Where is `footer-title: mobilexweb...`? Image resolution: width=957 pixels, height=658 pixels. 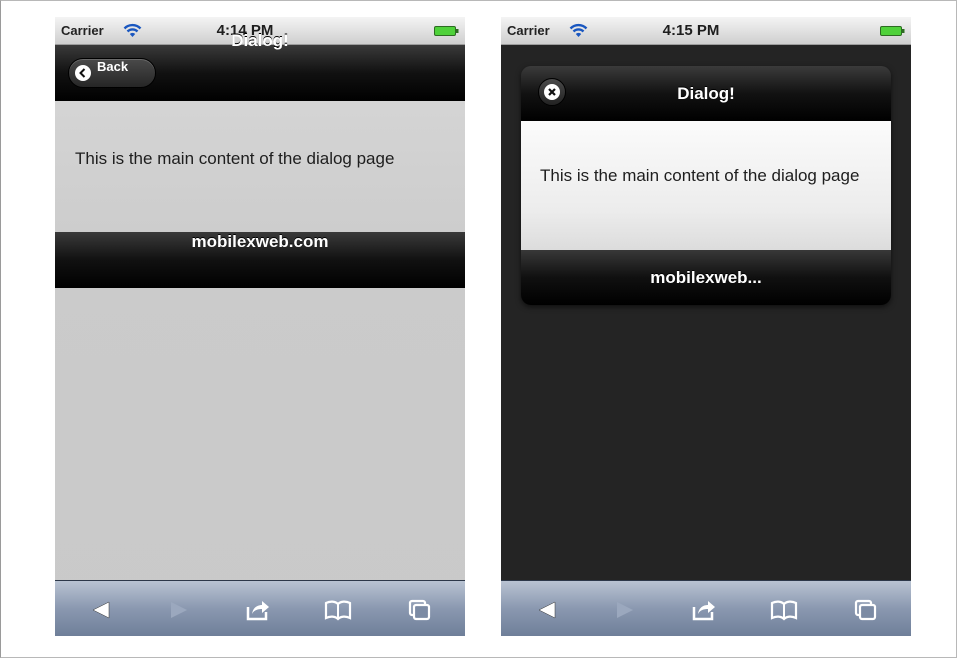
footer-title: mobilexweb... is located at coordinates (706, 277).